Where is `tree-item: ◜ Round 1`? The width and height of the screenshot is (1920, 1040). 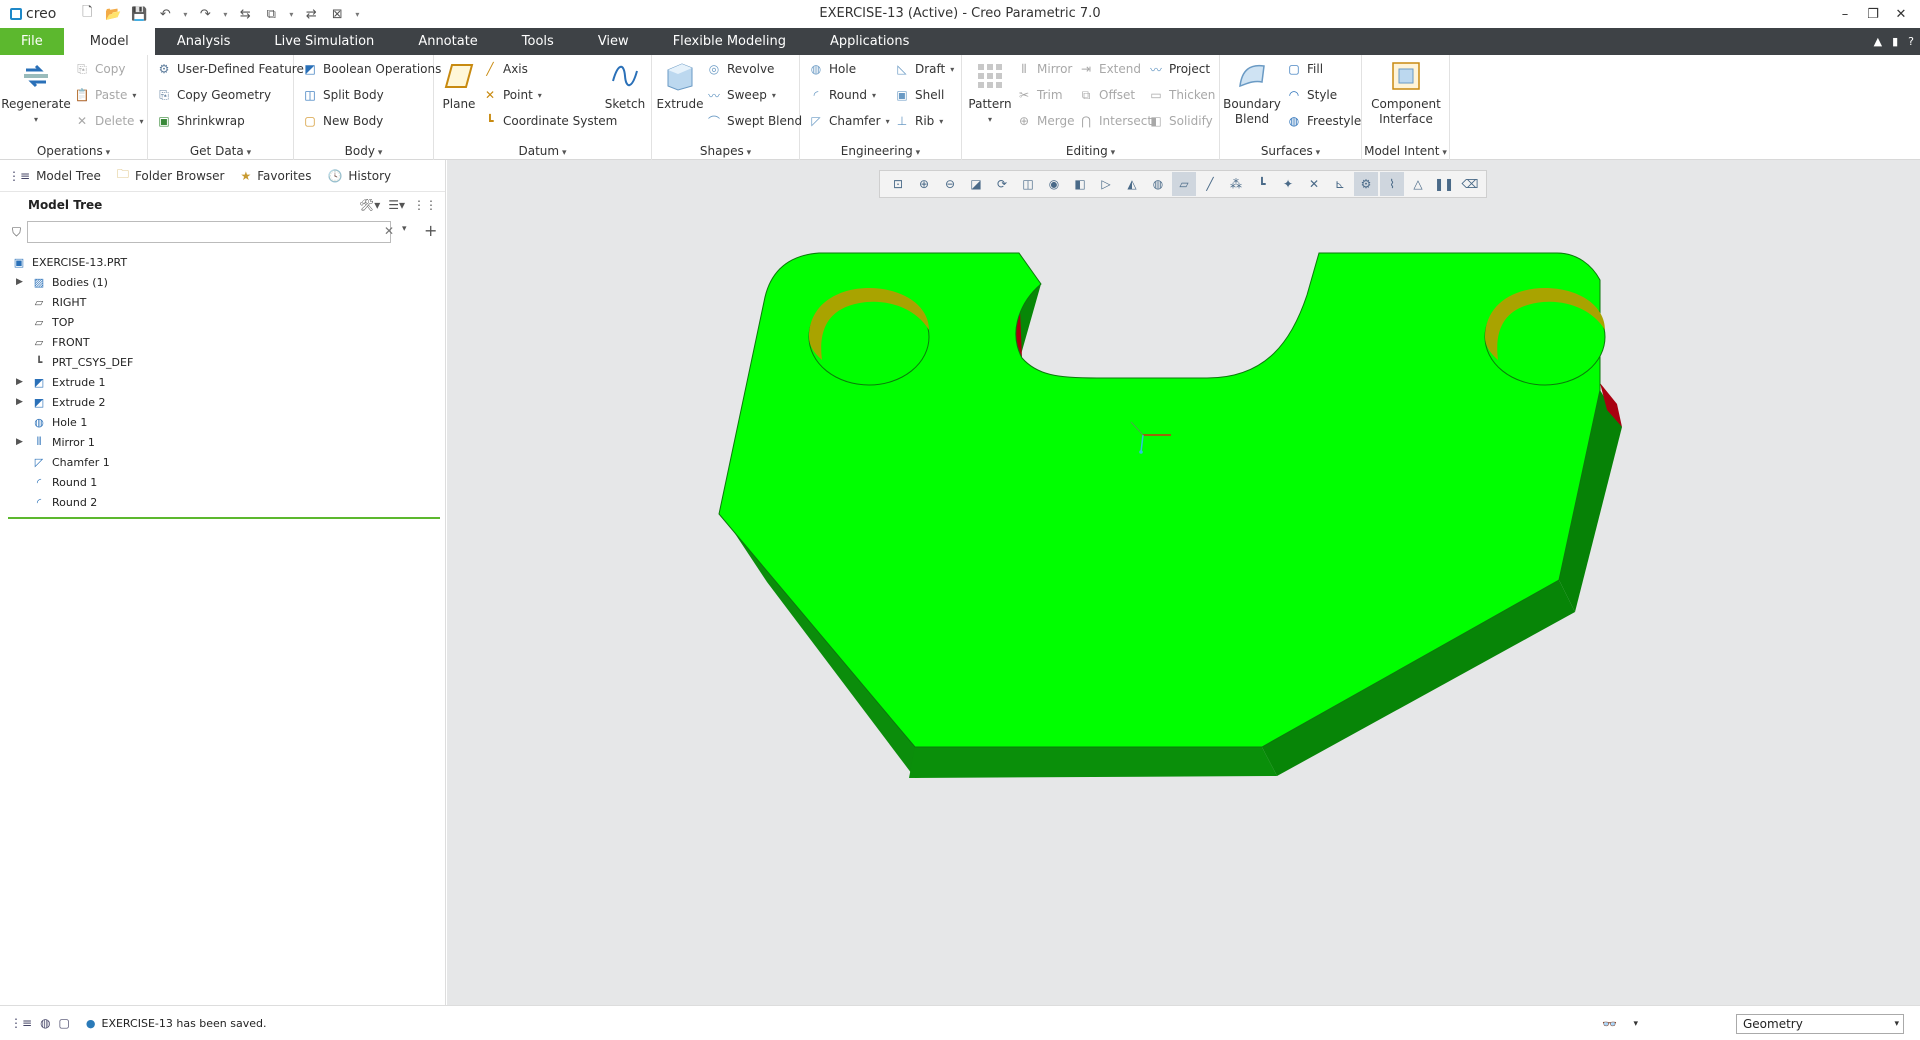
tree-item: ◜ Round 1 is located at coordinates (222, 482).